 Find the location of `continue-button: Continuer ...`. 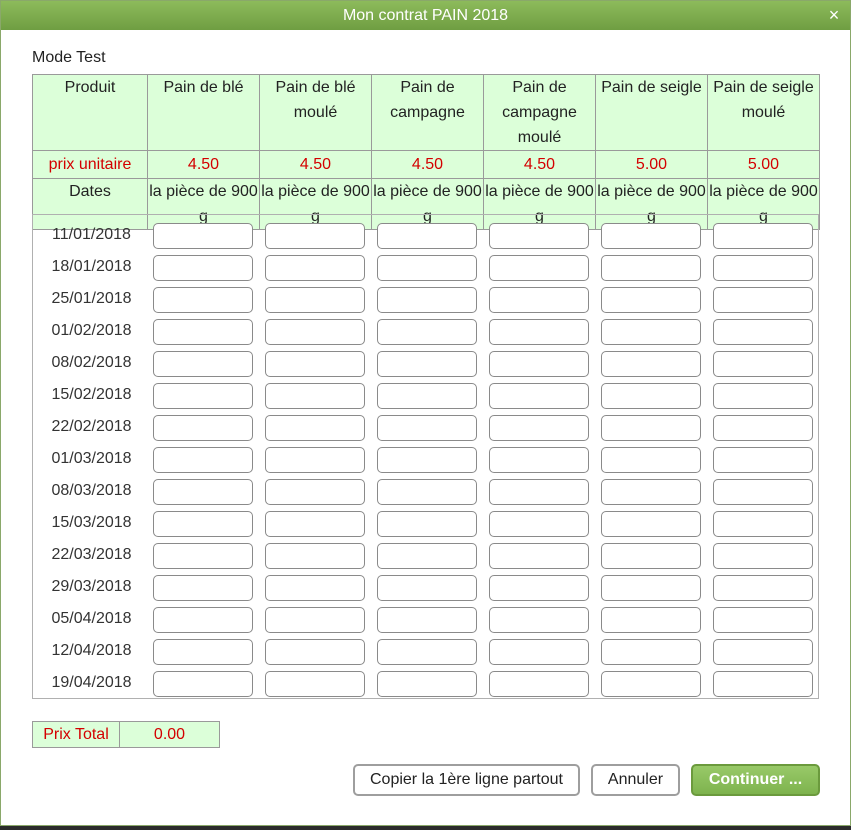

continue-button: Continuer ... is located at coordinates (755, 780).